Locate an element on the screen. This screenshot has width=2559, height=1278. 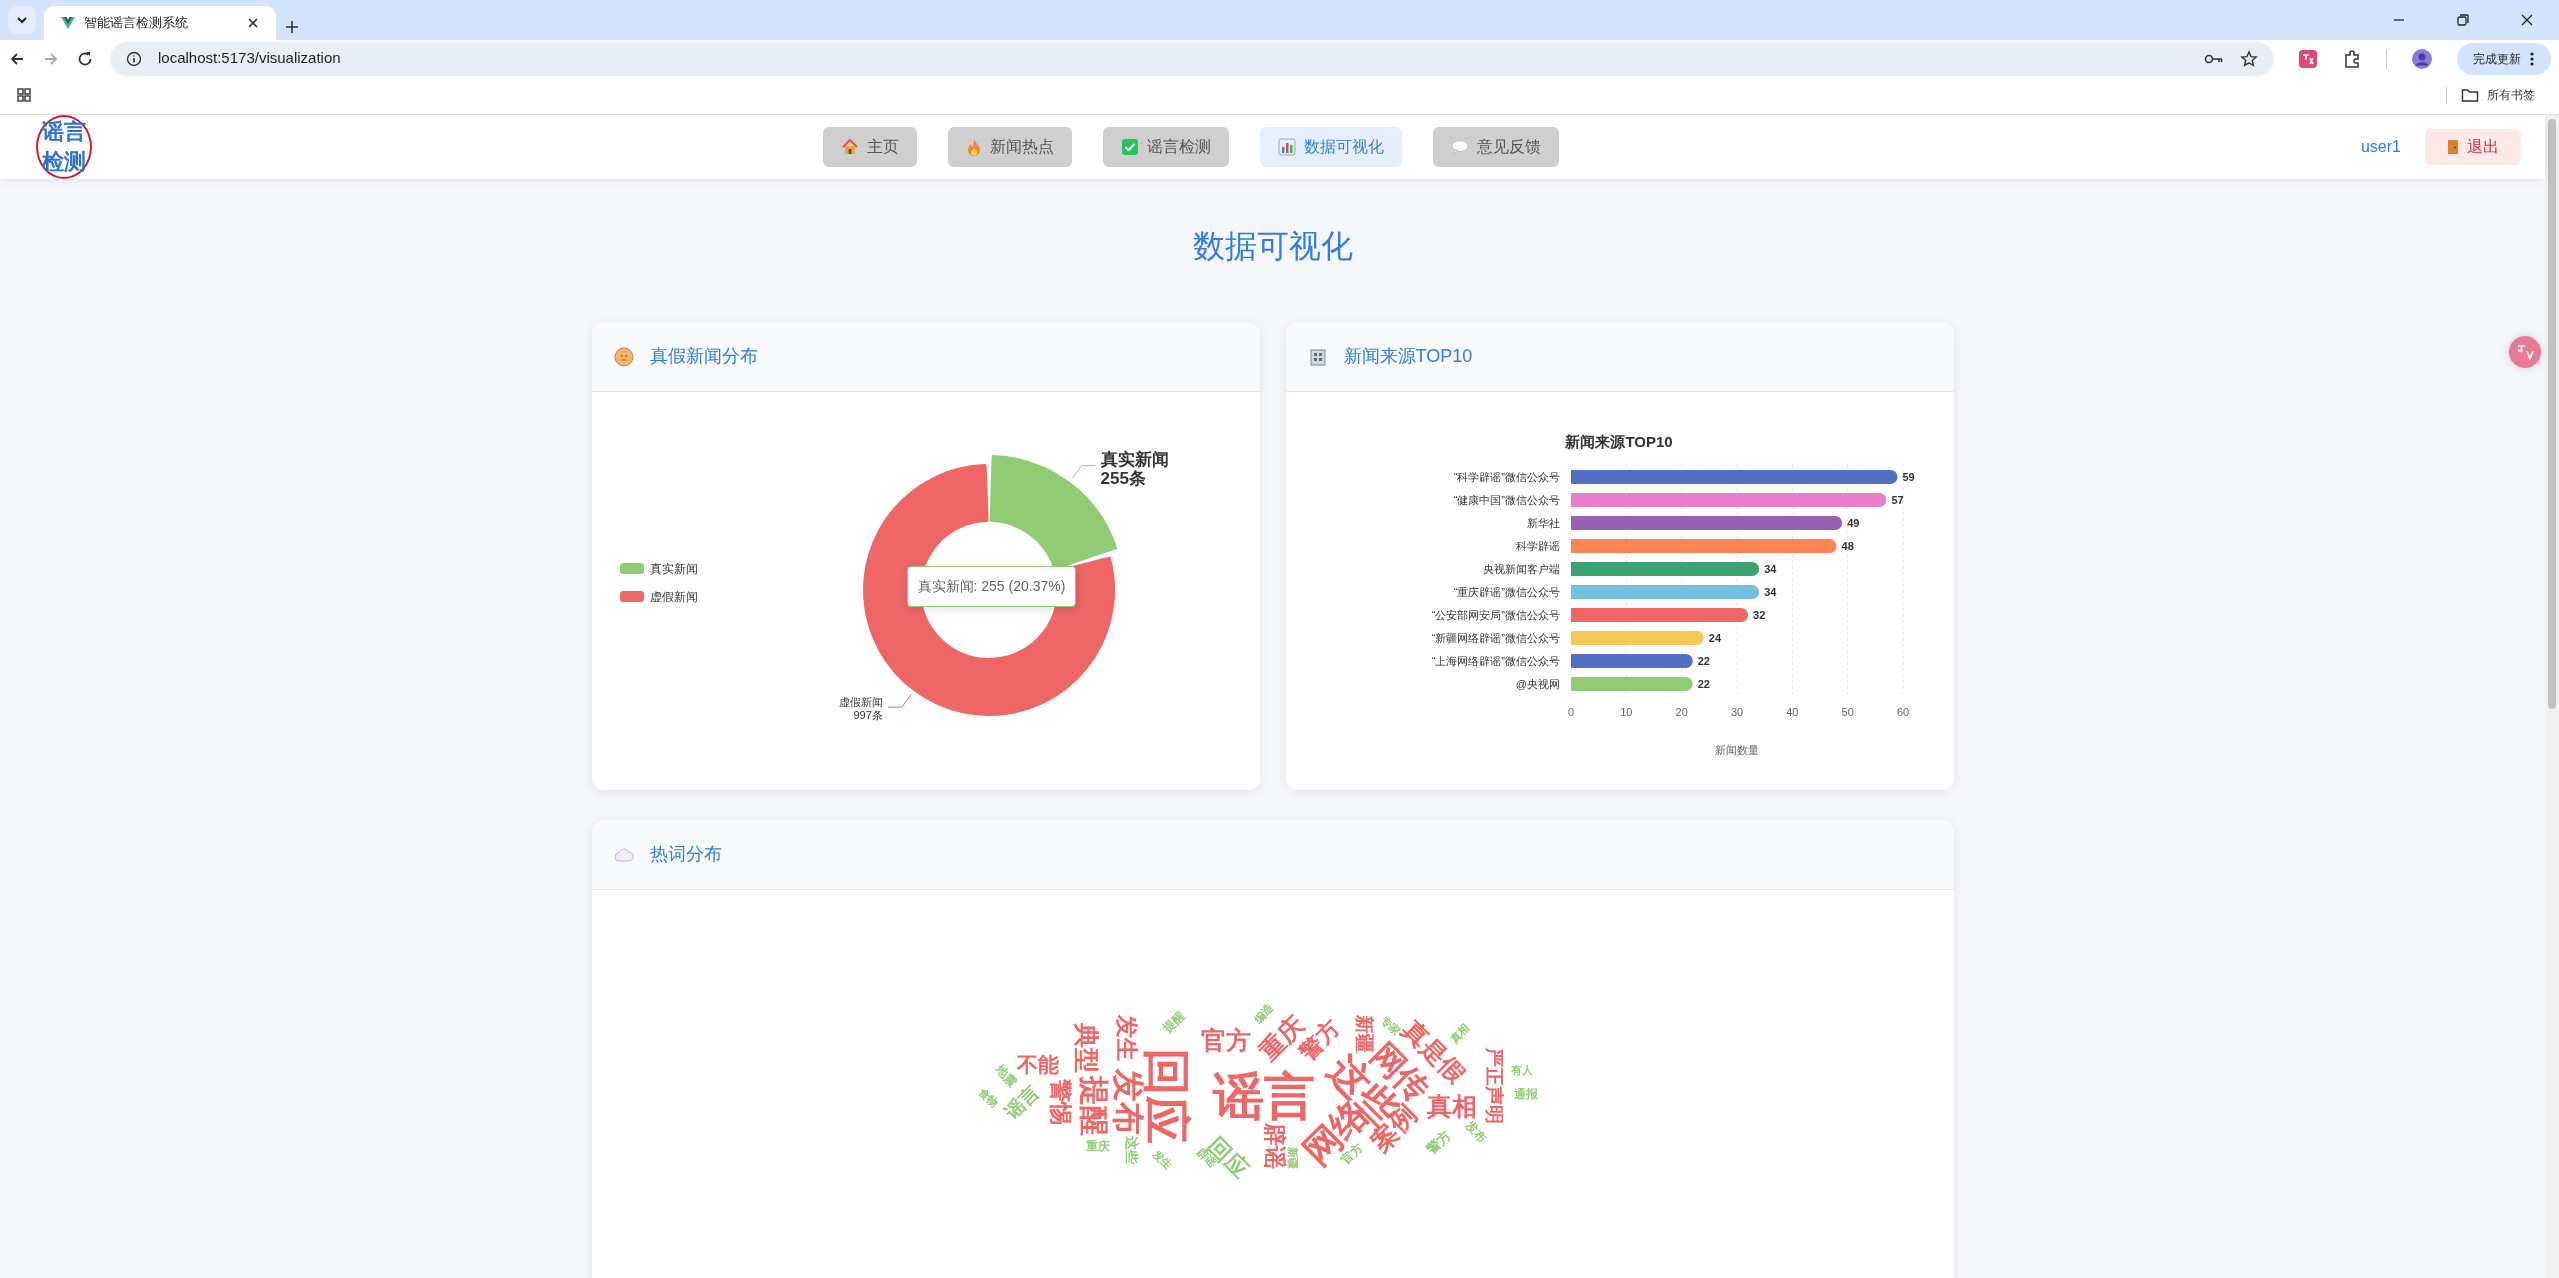
value-label: 24 is located at coordinates (1714, 638).